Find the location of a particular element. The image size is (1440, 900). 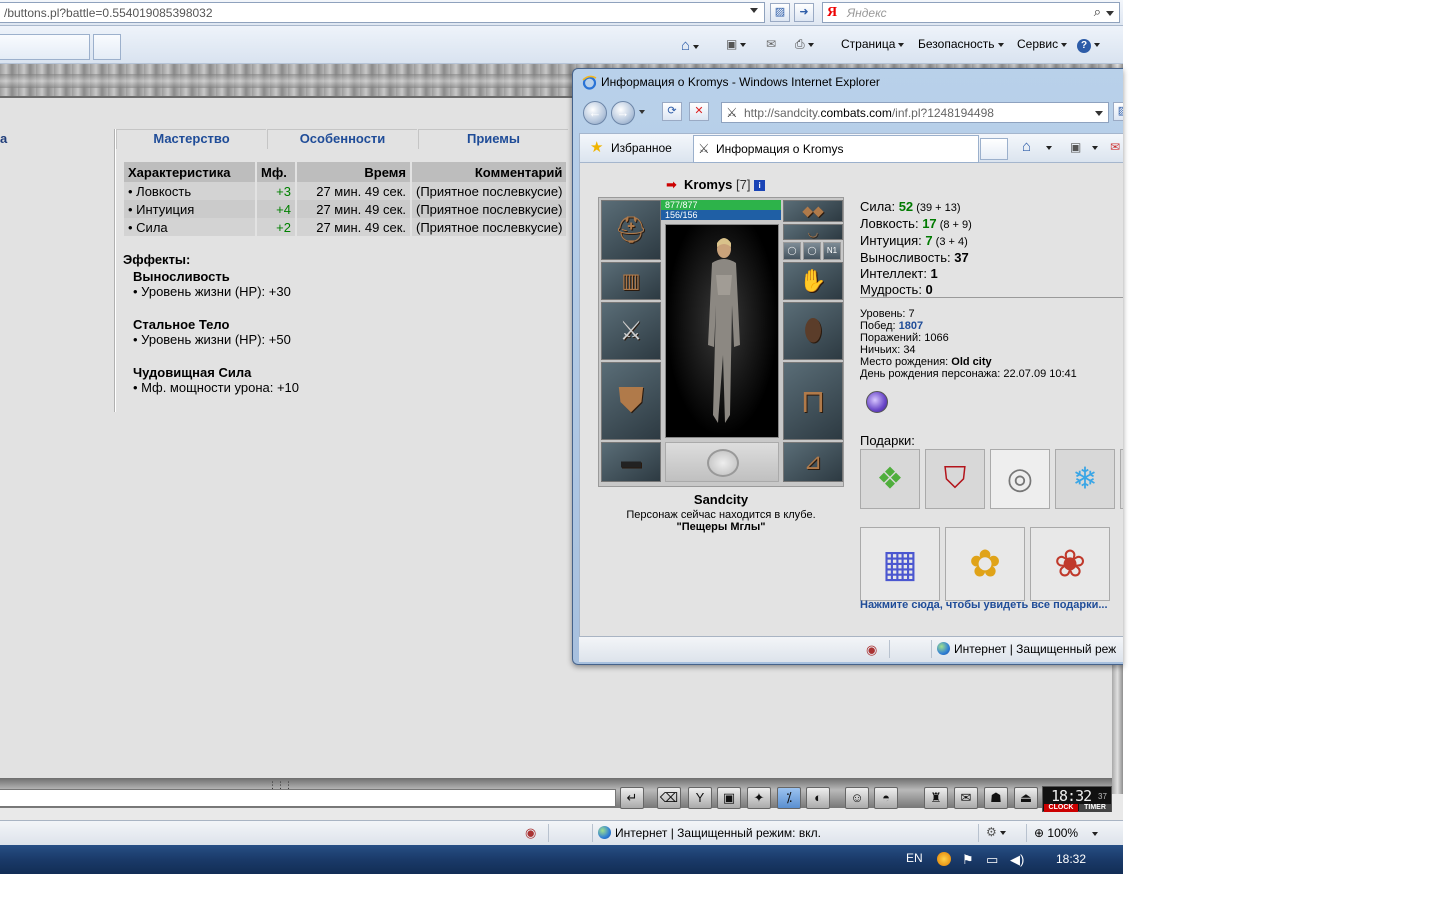

save-icon: ▣ is located at coordinates (729, 798).